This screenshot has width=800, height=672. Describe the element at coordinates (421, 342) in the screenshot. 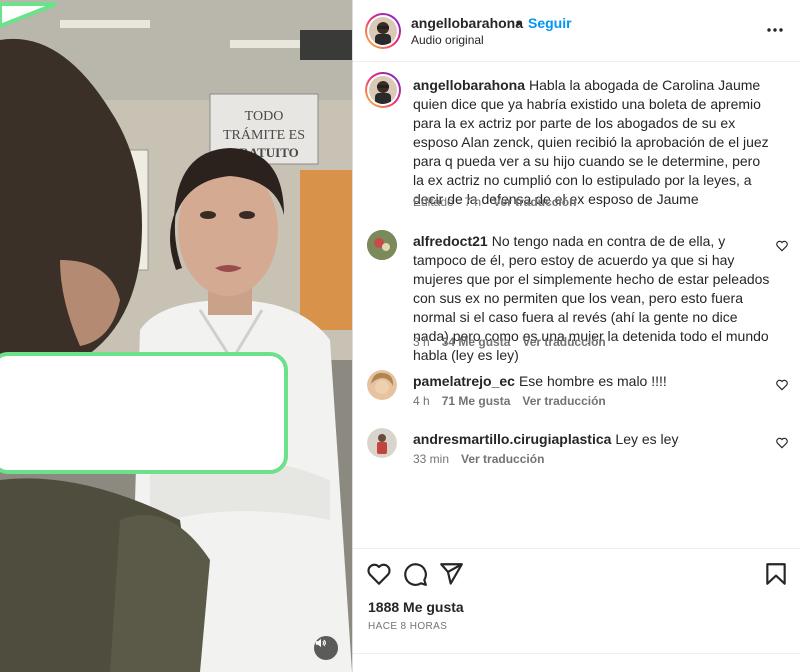

I see `comment-time: 3 h` at that location.